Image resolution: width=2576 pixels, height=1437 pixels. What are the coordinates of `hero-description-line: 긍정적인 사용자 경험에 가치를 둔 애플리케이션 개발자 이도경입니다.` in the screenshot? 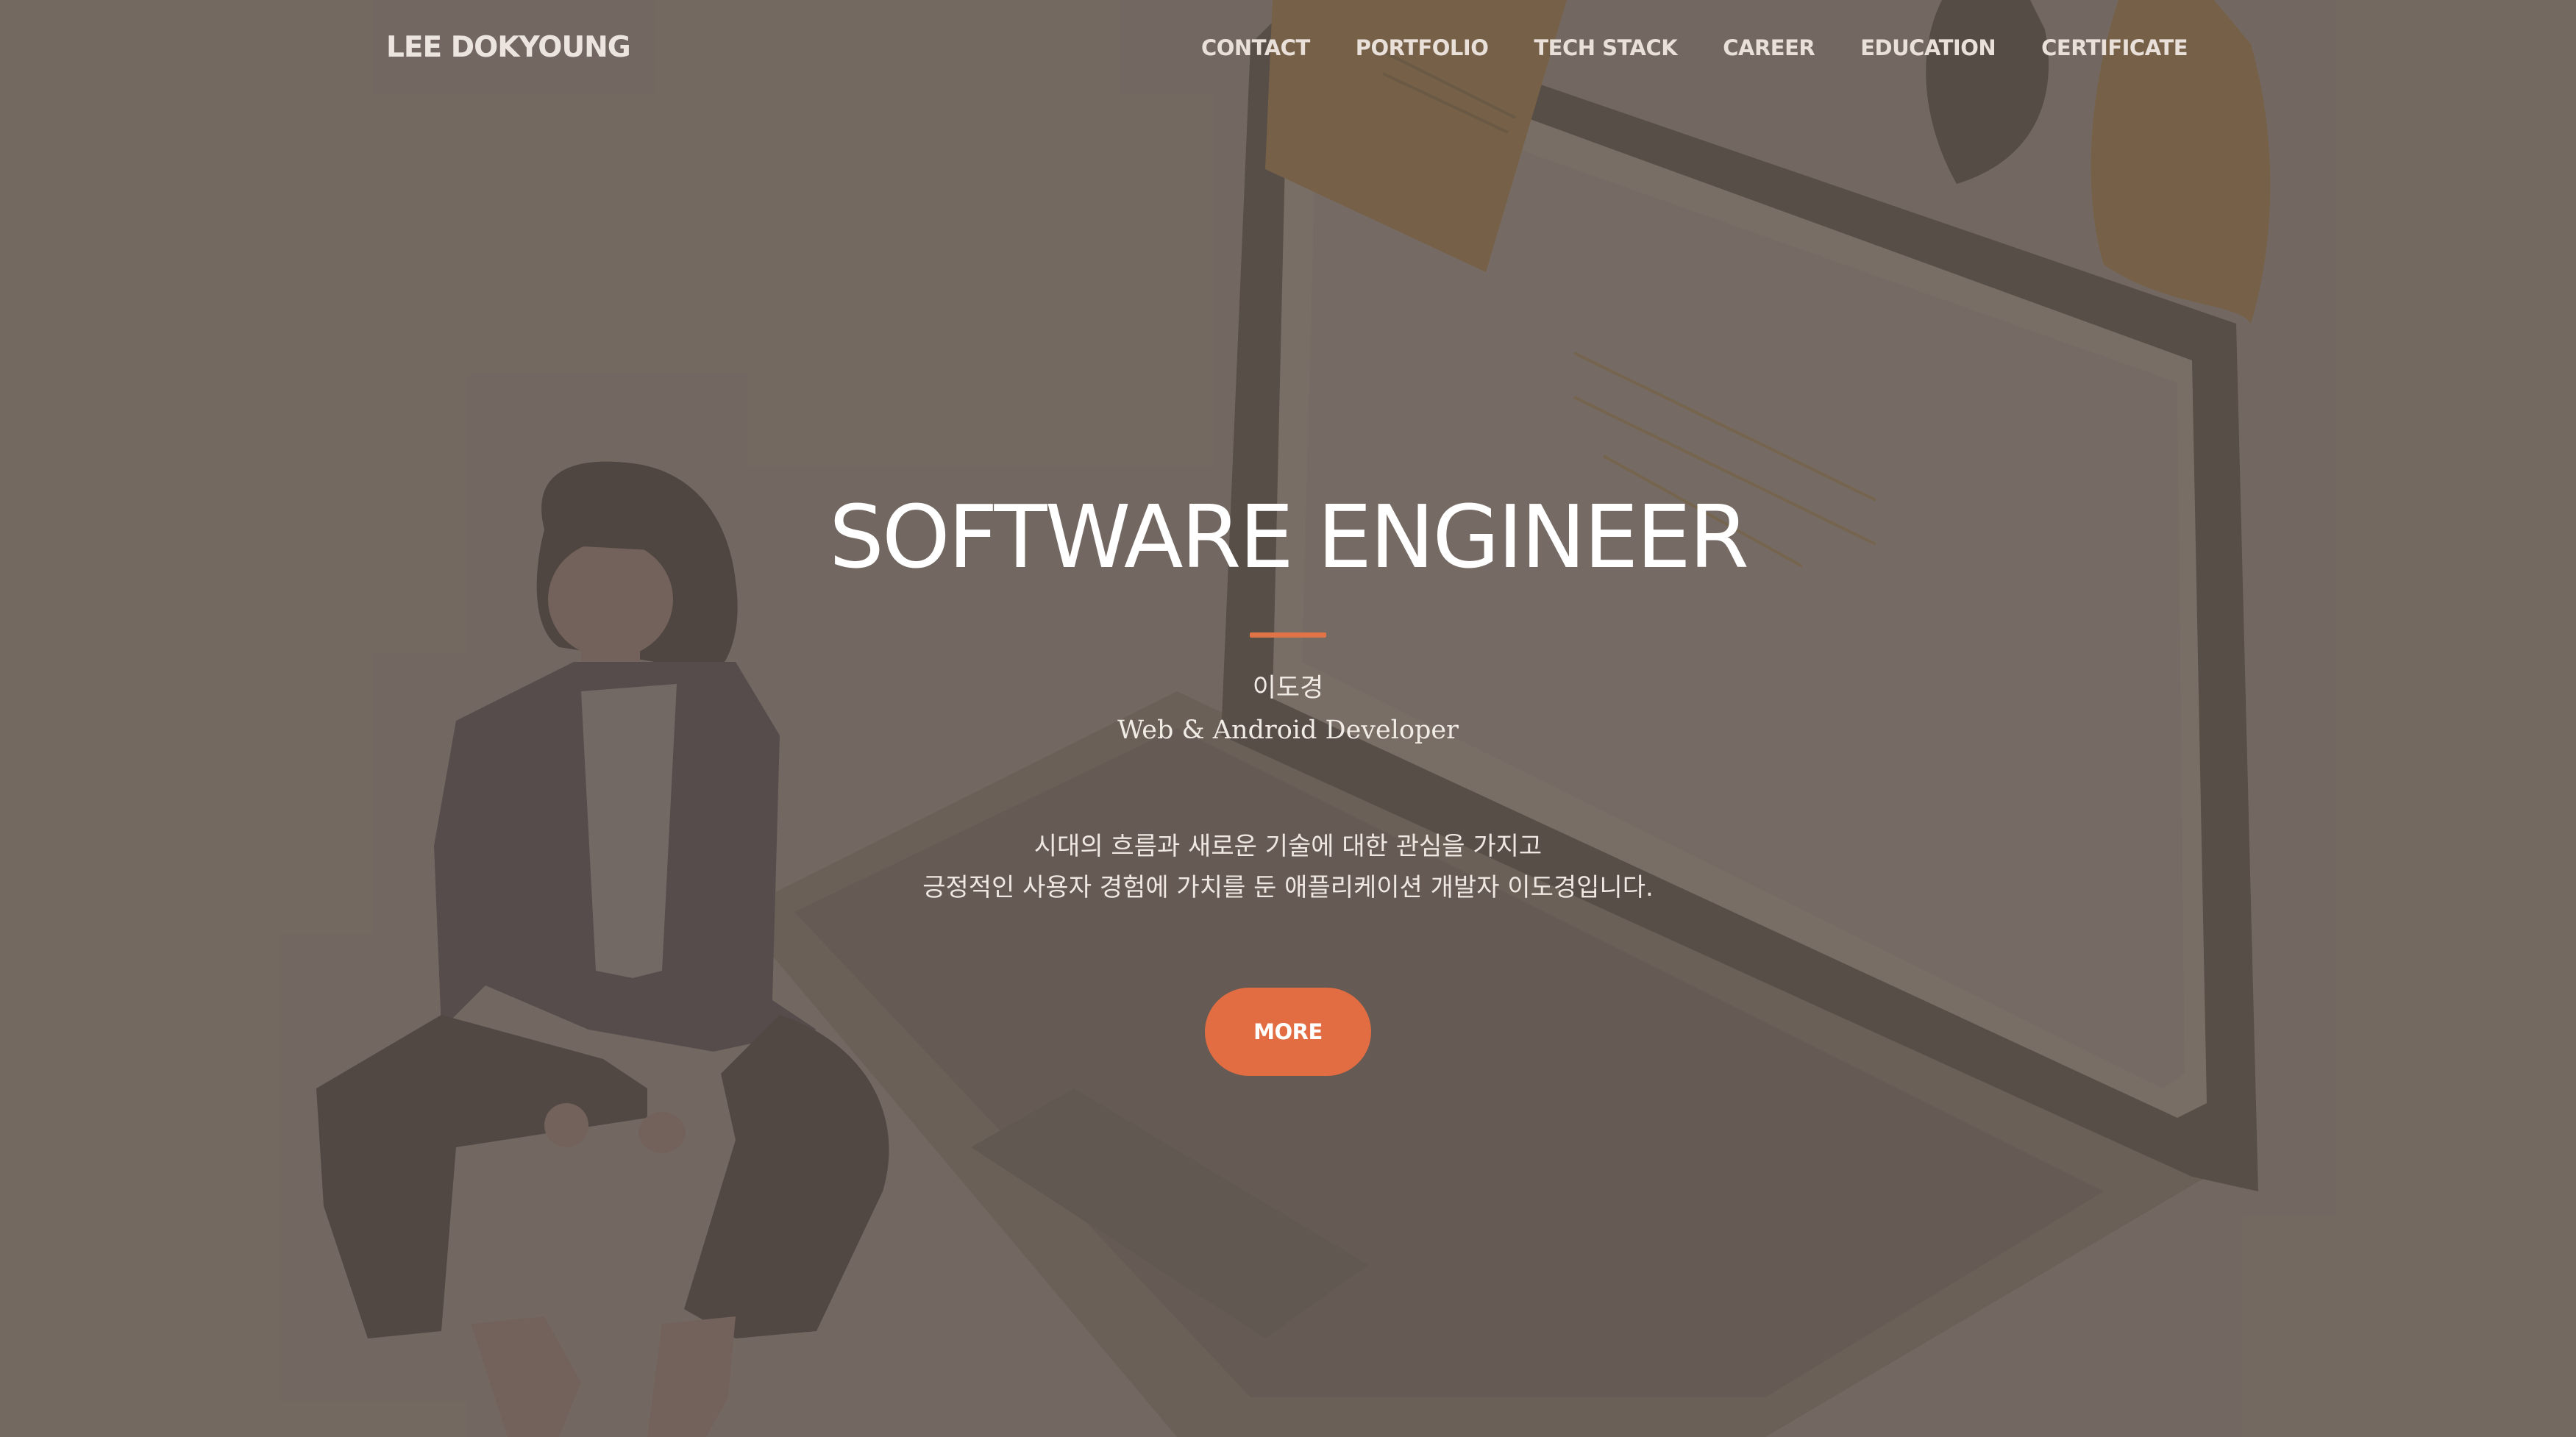 It's located at (1288, 887).